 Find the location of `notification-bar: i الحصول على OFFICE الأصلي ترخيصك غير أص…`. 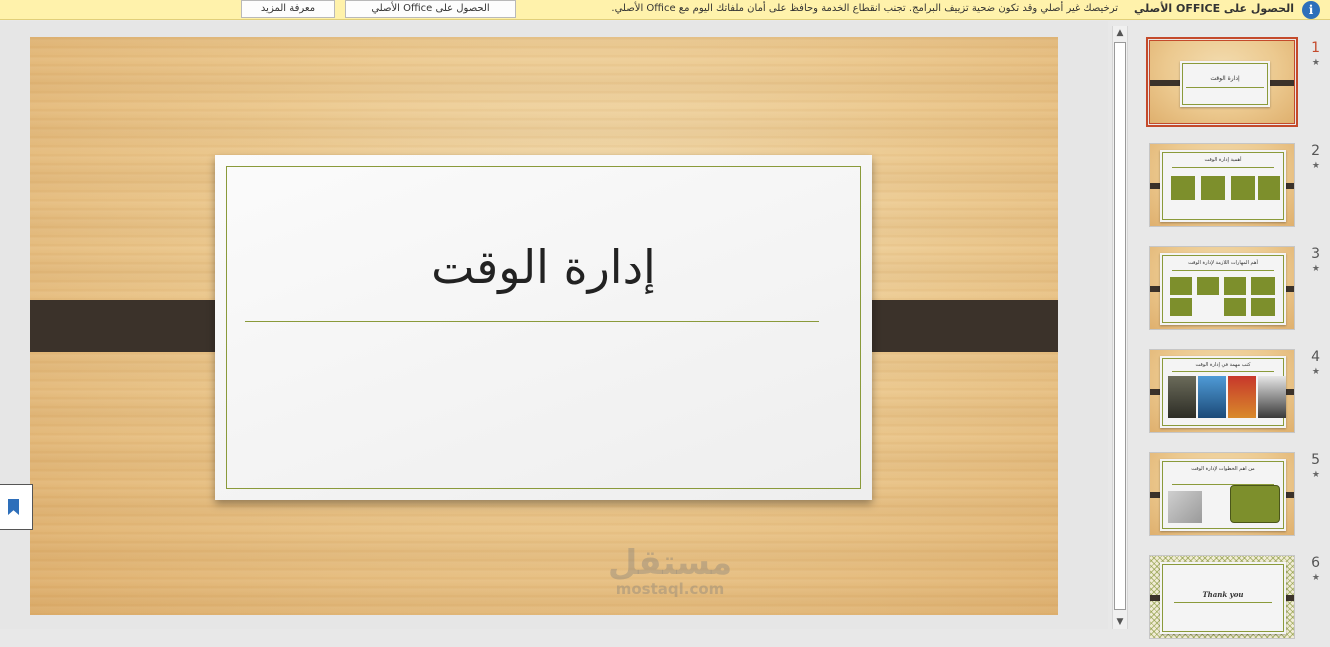

notification-bar: i الحصول على OFFICE الأصلي ترخيصك غير أص… is located at coordinates (665, 10).